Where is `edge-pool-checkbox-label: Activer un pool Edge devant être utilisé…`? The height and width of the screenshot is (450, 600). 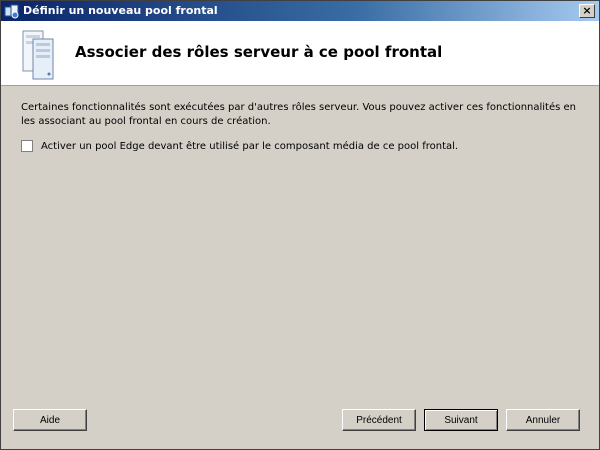 edge-pool-checkbox-label: Activer un pool Edge devant être utilisé… is located at coordinates (249, 146).